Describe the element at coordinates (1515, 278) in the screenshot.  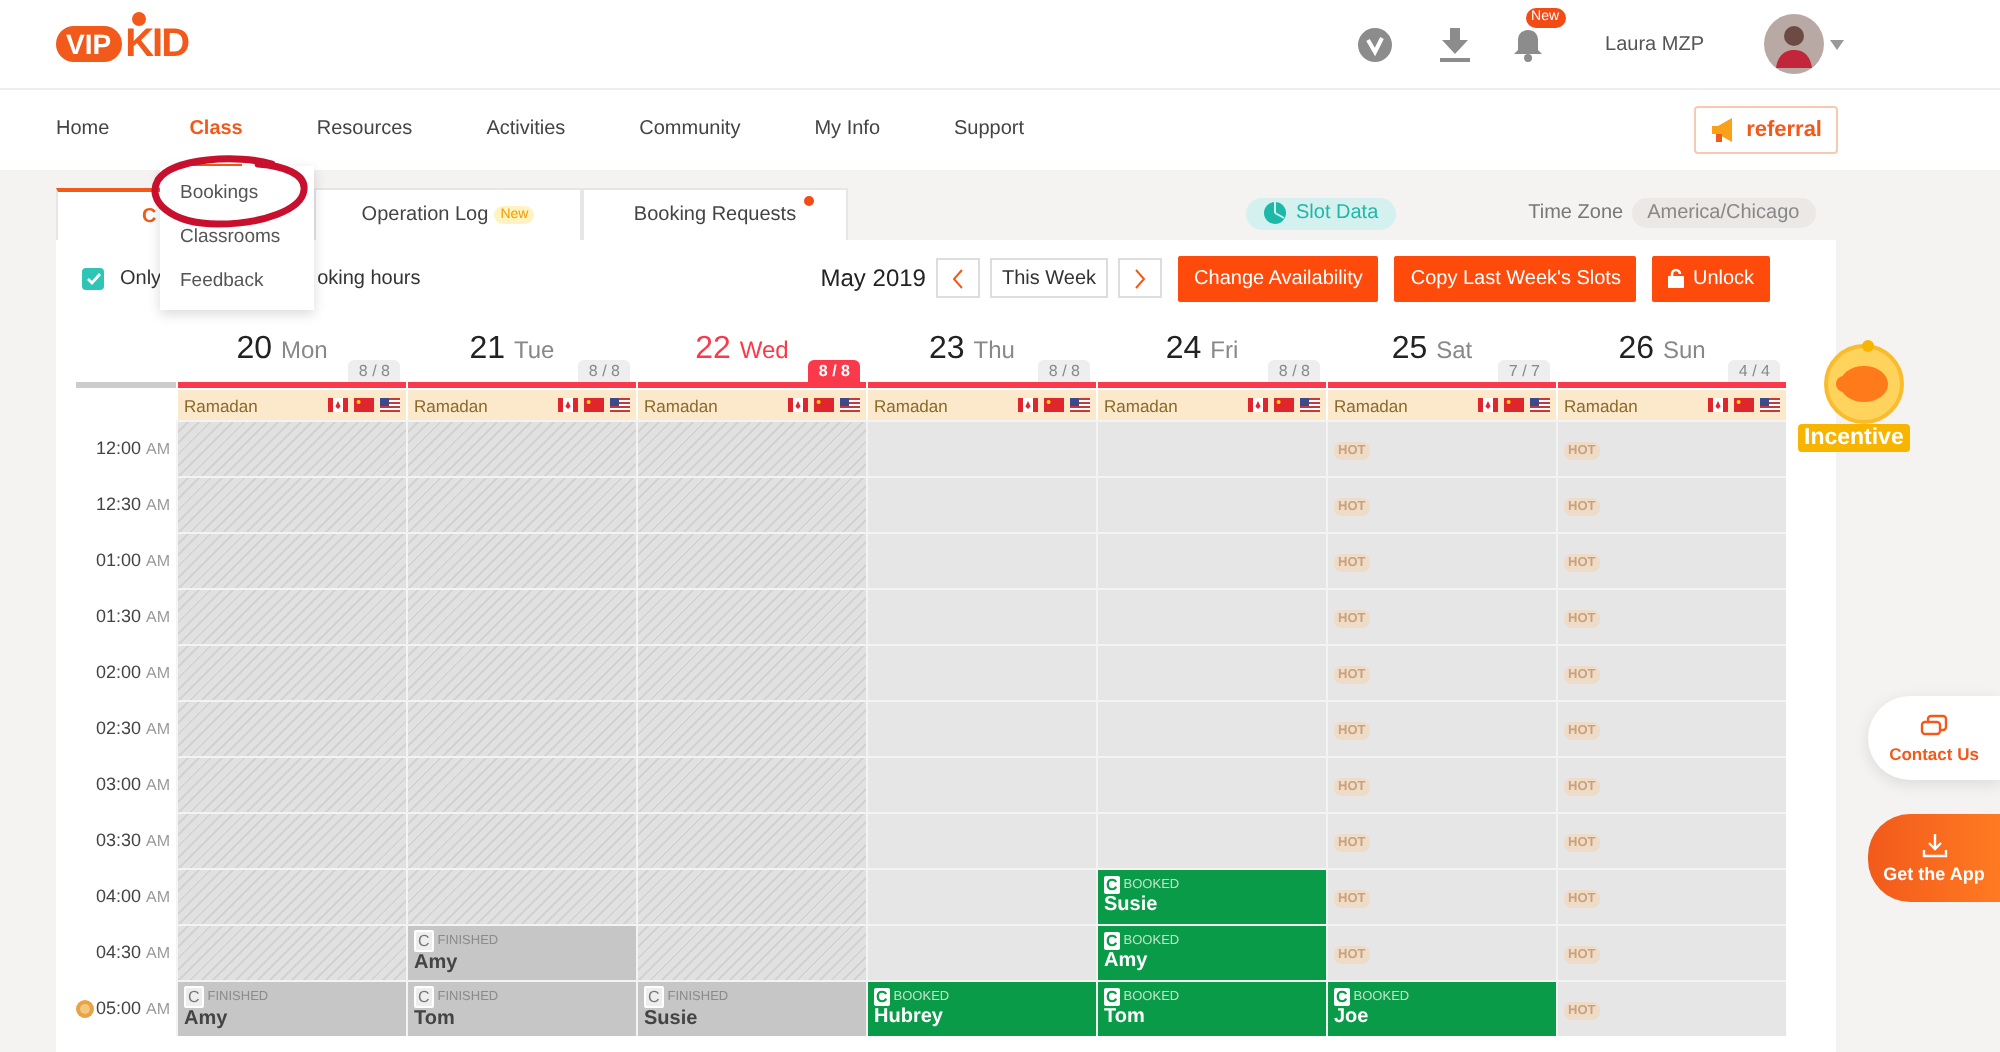
I see `action-button: Copy Last Week's Slots` at that location.